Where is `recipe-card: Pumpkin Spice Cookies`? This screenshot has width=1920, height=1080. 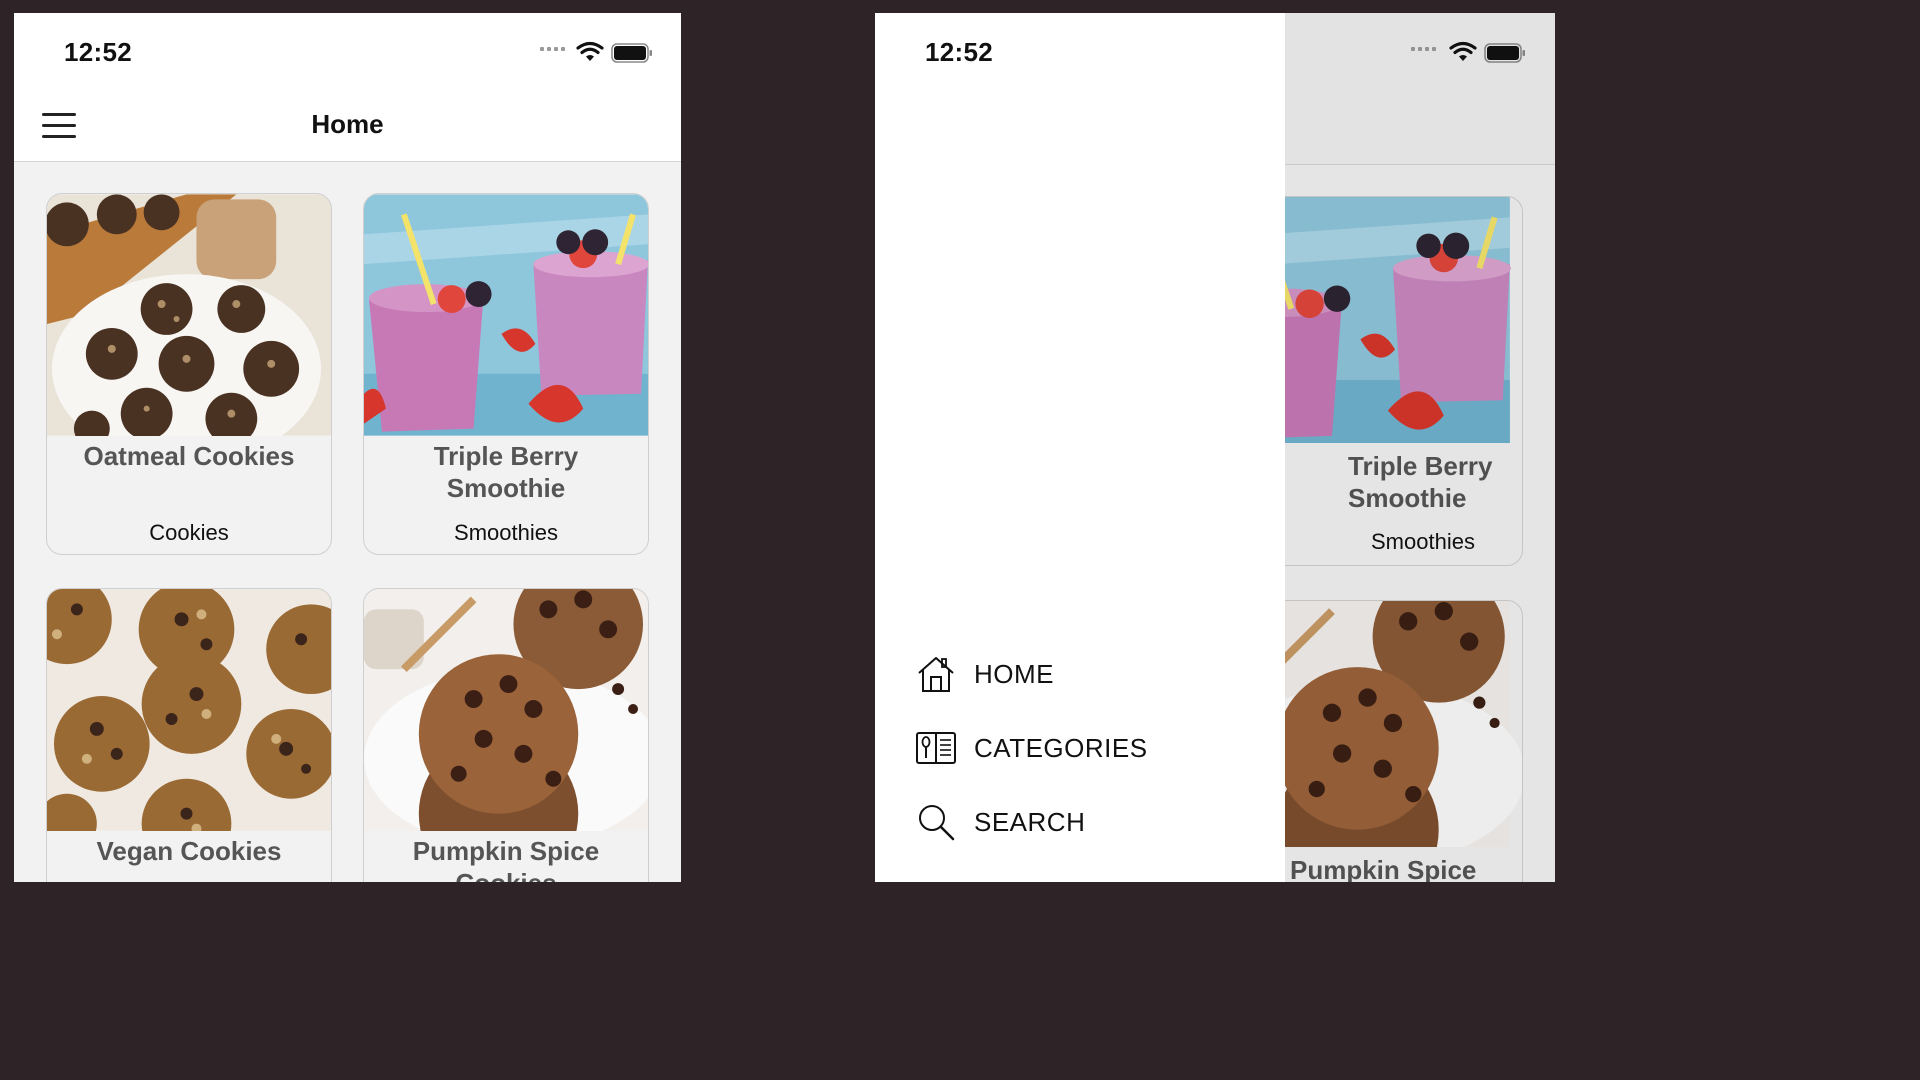
recipe-card: Pumpkin Spice Cookies is located at coordinates (506, 735).